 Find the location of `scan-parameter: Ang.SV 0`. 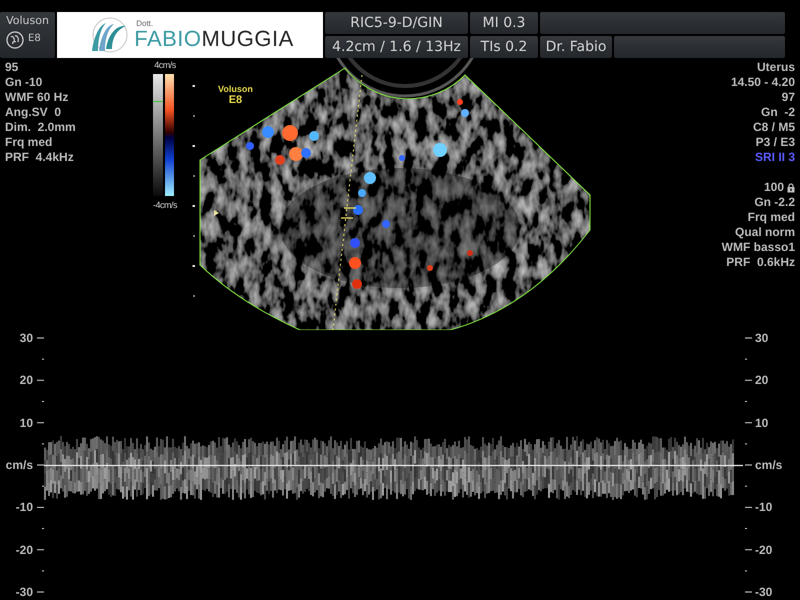

scan-parameter: Ang.SV 0 is located at coordinates (33, 112).